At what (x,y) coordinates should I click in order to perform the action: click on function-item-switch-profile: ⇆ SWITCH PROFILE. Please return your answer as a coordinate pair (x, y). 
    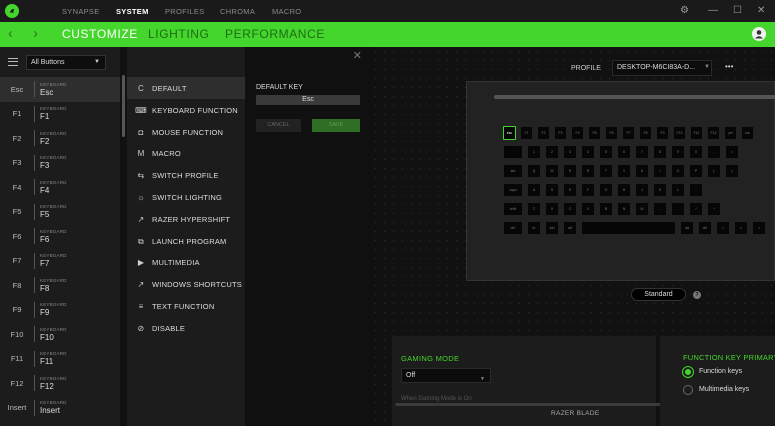
    Looking at the image, I should click on (177, 175).